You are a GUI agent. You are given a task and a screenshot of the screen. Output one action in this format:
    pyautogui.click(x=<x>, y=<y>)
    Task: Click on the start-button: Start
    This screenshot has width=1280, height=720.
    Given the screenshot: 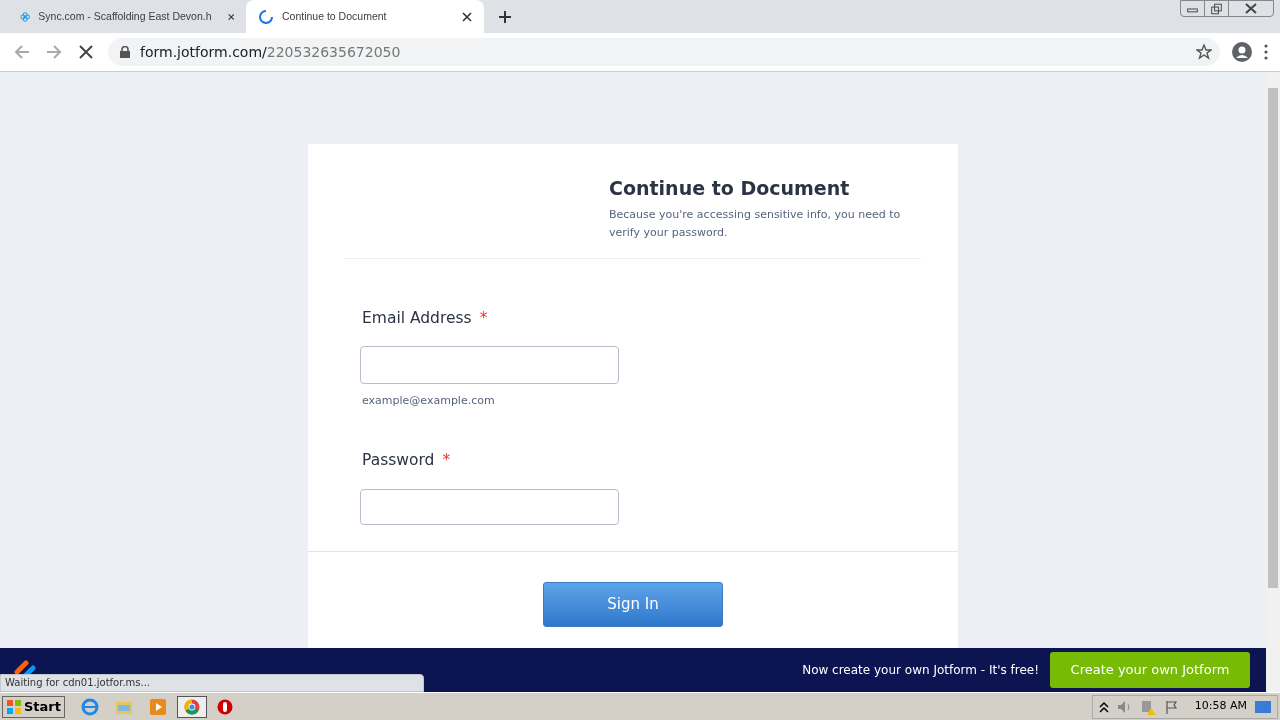 What is the action you would take?
    pyautogui.click(x=33, y=706)
    